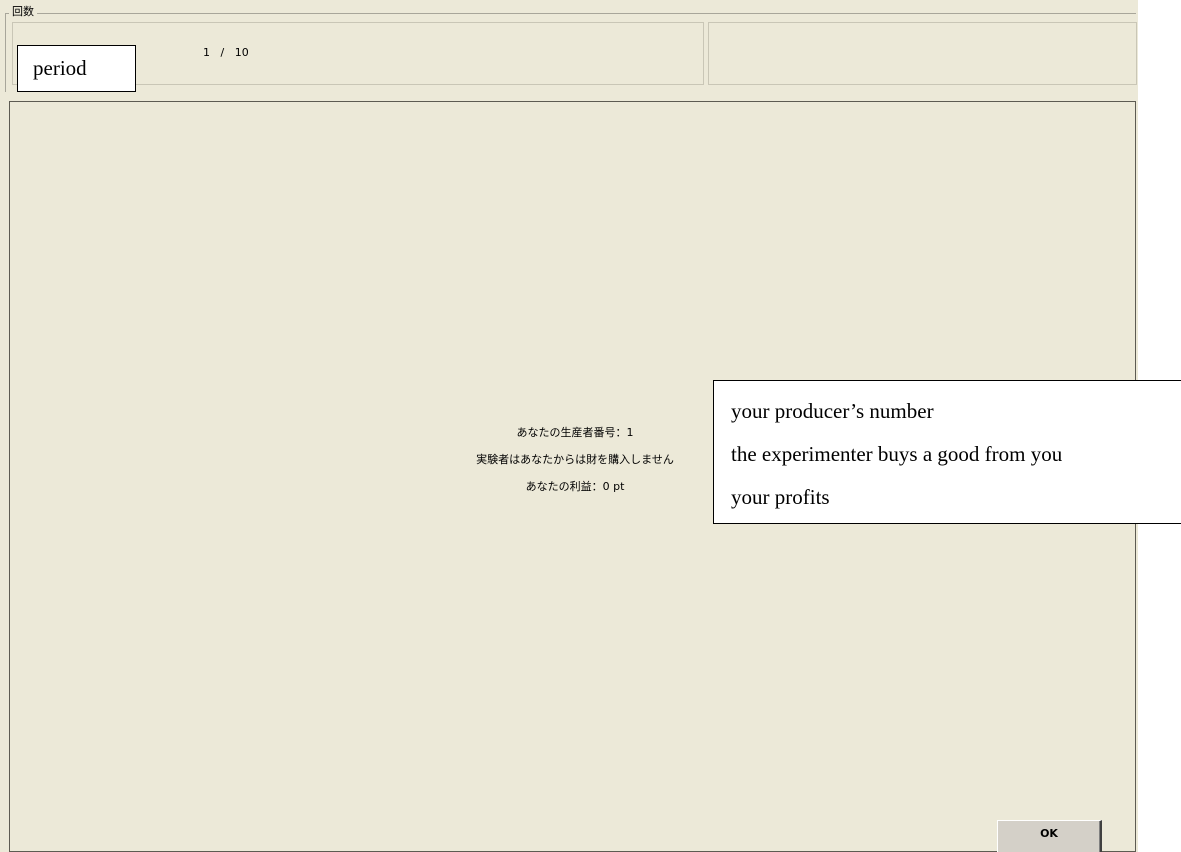 This screenshot has height=852, width=1181. What do you see at coordinates (922, 53) in the screenshot?
I see `status-panel` at bounding box center [922, 53].